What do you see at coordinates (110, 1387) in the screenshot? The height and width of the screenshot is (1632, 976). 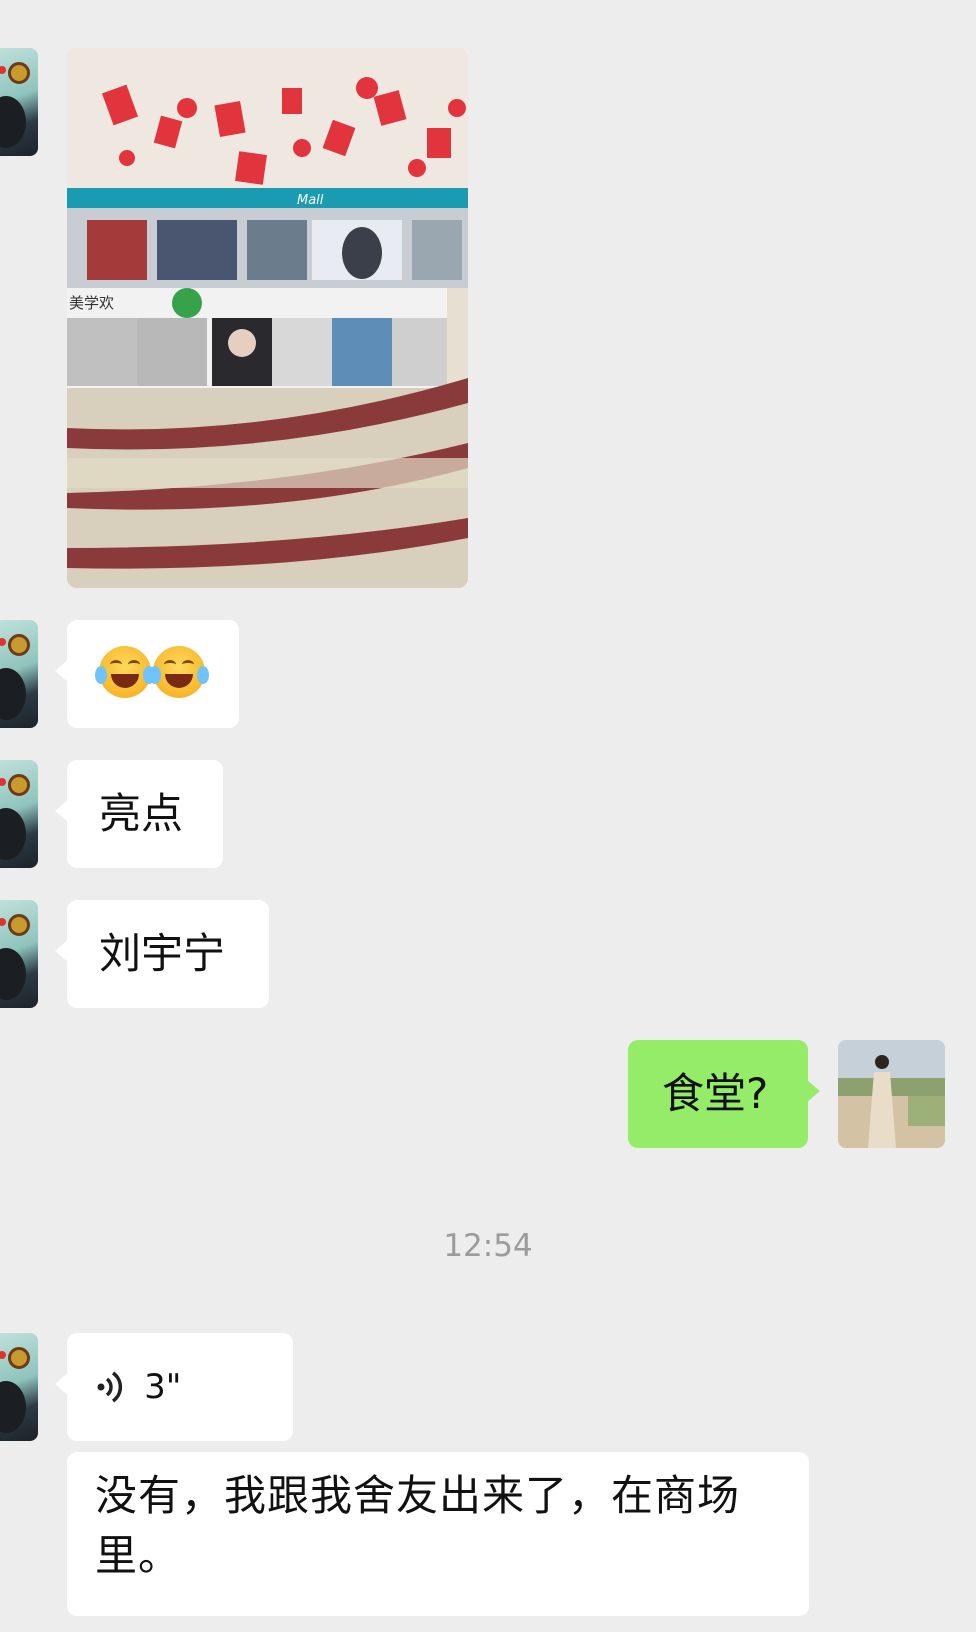 I see `voice-wave-icon` at bounding box center [110, 1387].